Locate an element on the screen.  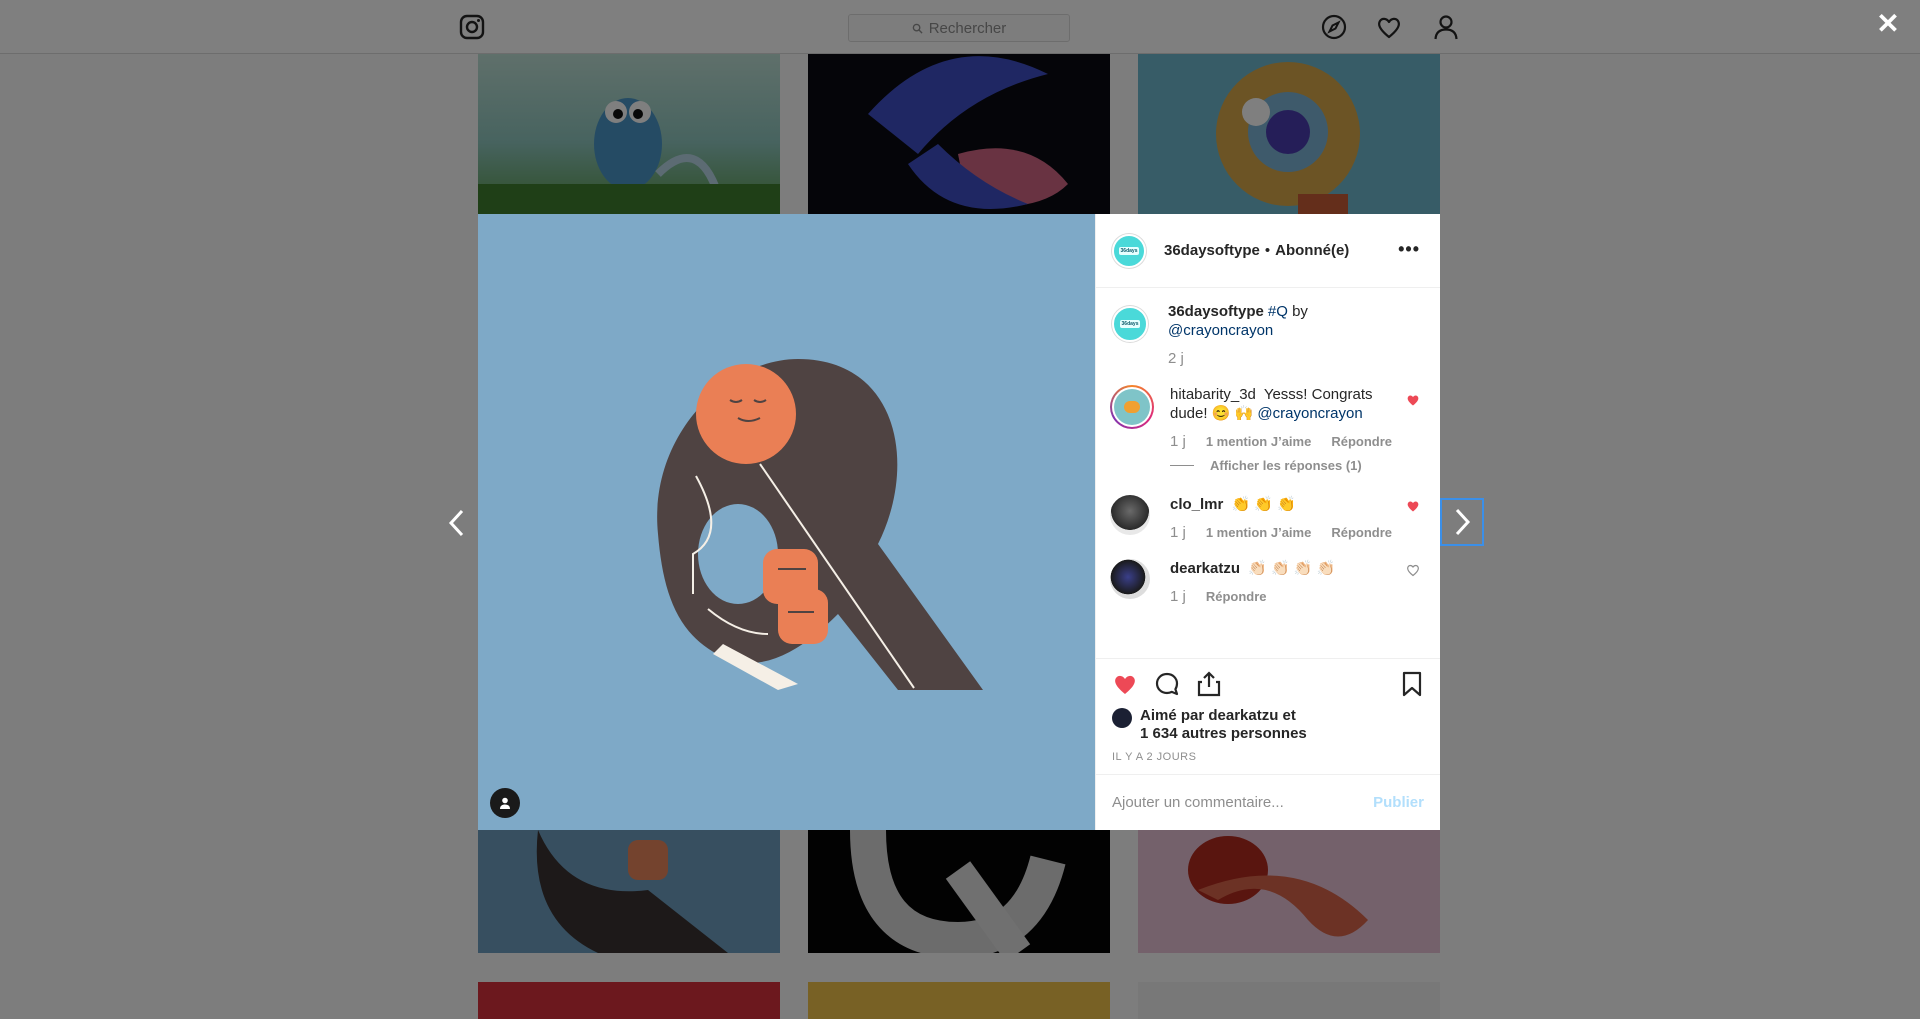
post-timestamp: IL Y A 2 JOURS is located at coordinates (1154, 757).